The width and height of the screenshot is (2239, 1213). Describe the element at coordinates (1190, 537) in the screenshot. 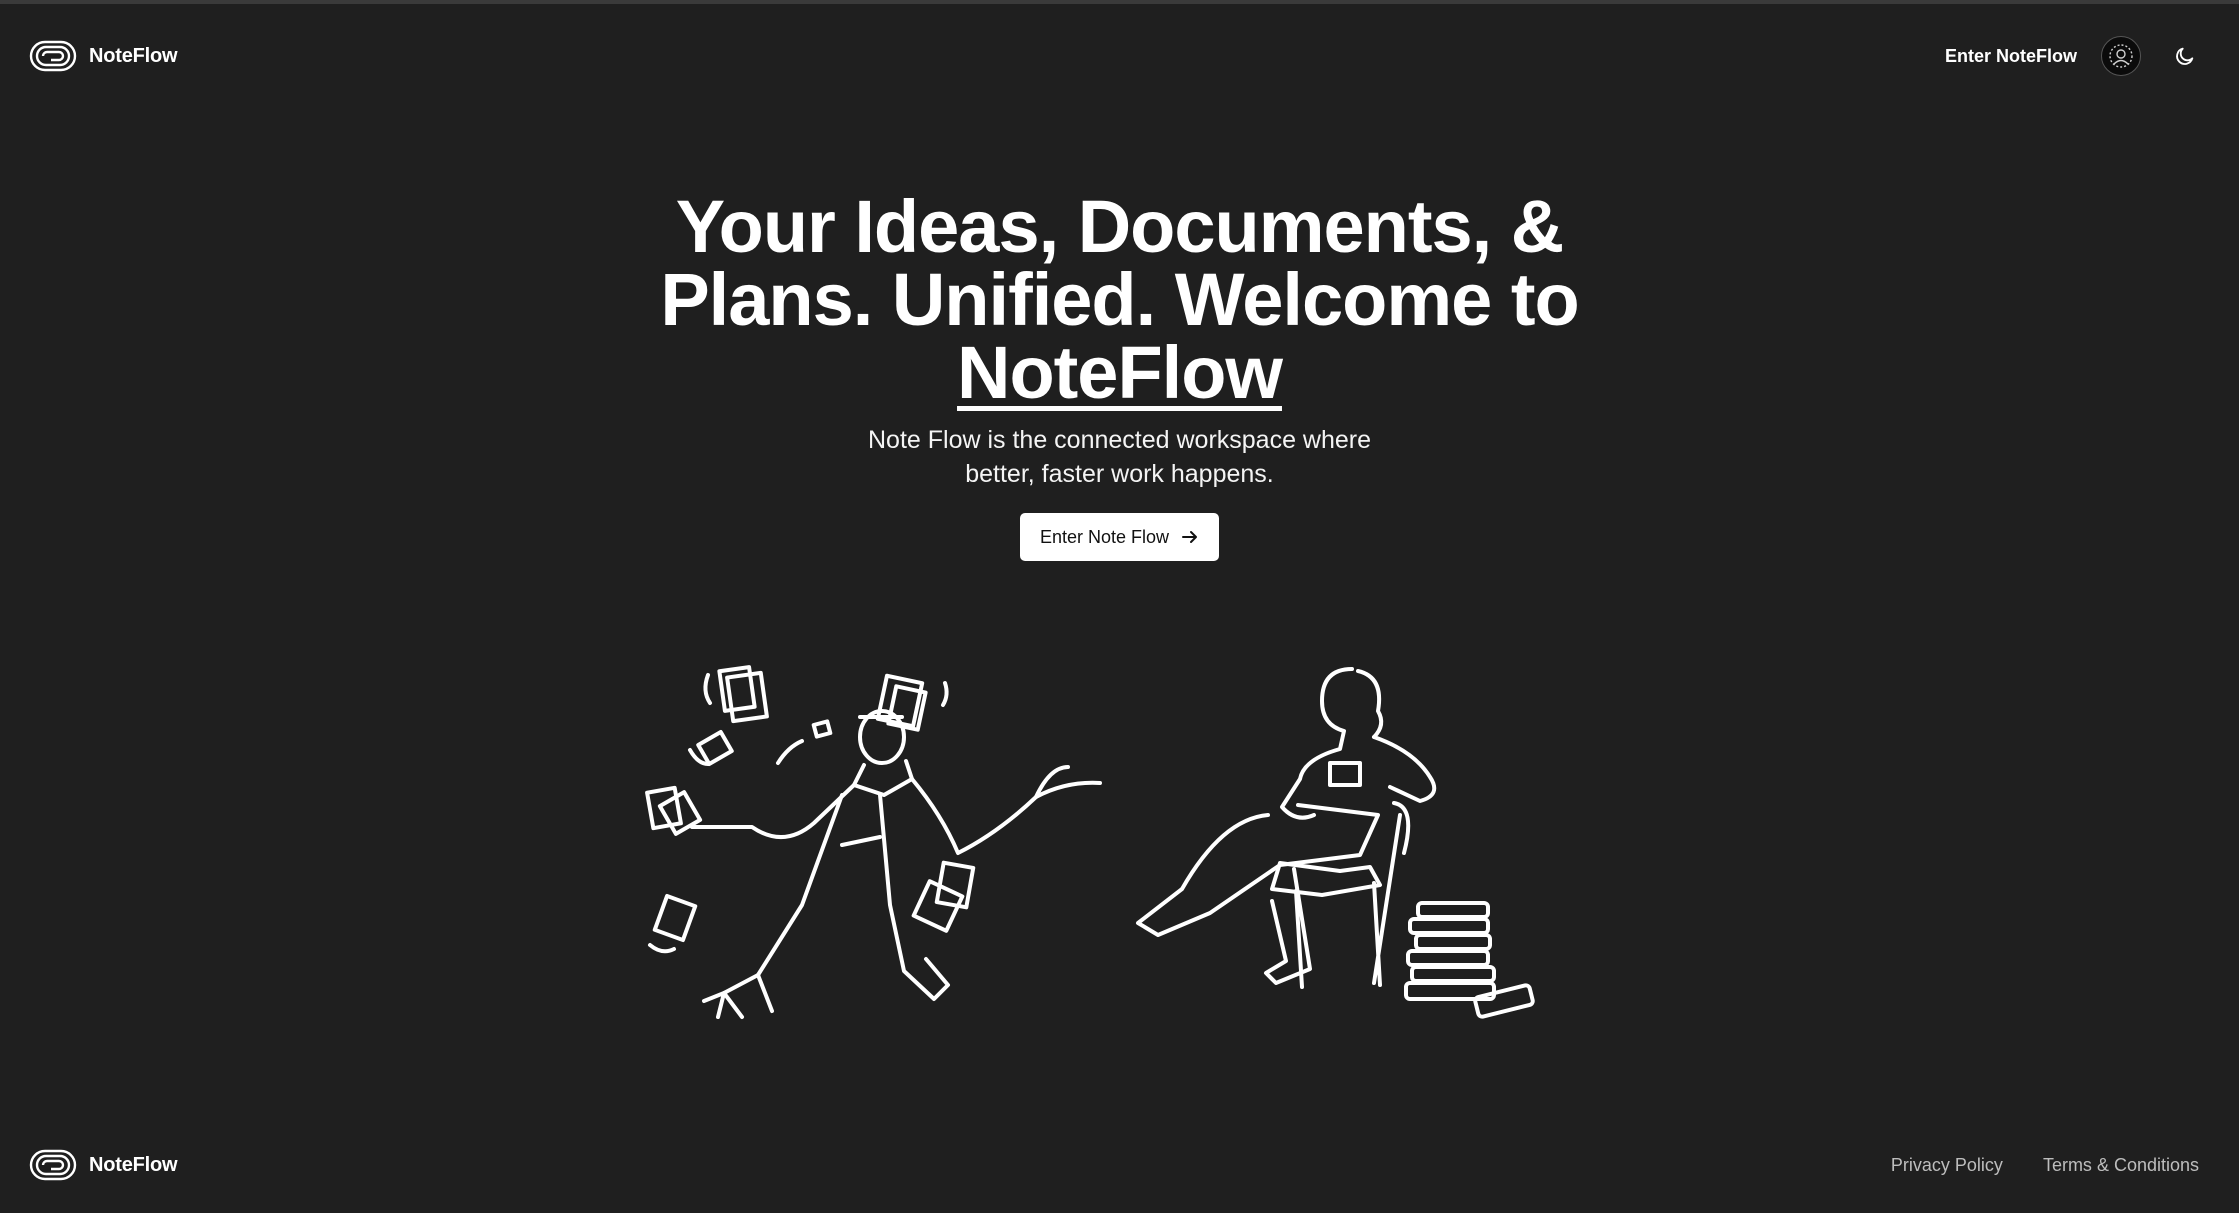

I see `arrow-right-icon` at that location.